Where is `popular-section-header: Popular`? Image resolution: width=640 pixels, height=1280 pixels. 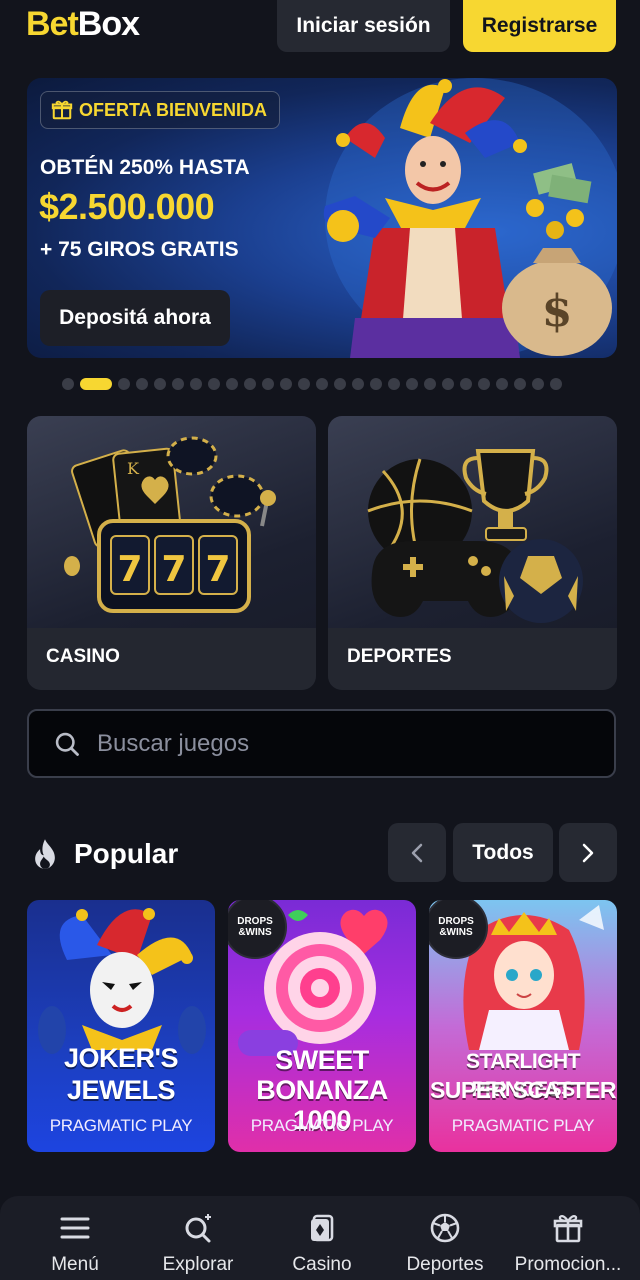
popular-section-header: Popular is located at coordinates (104, 854).